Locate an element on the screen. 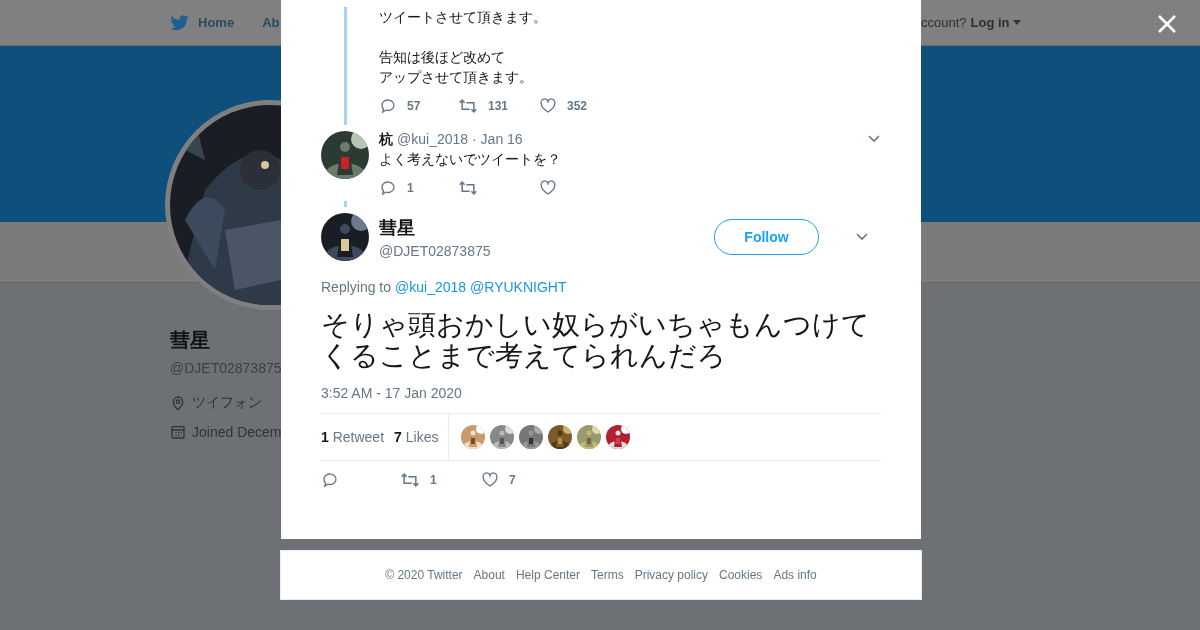 Image resolution: width=1200 pixels, height=630 pixels. user-name: 杭 is located at coordinates (386, 140).